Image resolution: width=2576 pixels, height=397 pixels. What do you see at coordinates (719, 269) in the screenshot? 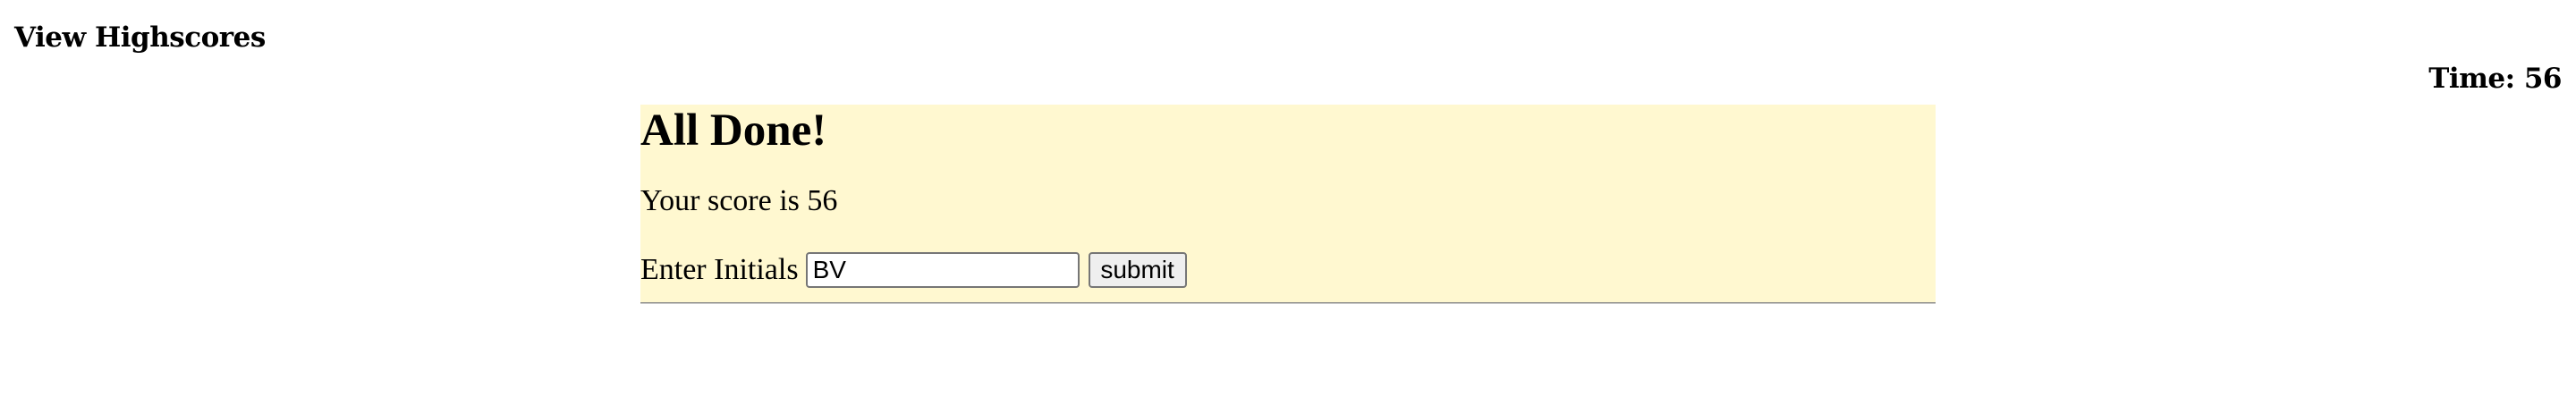
I see `initials-label: Enter Initials` at bounding box center [719, 269].